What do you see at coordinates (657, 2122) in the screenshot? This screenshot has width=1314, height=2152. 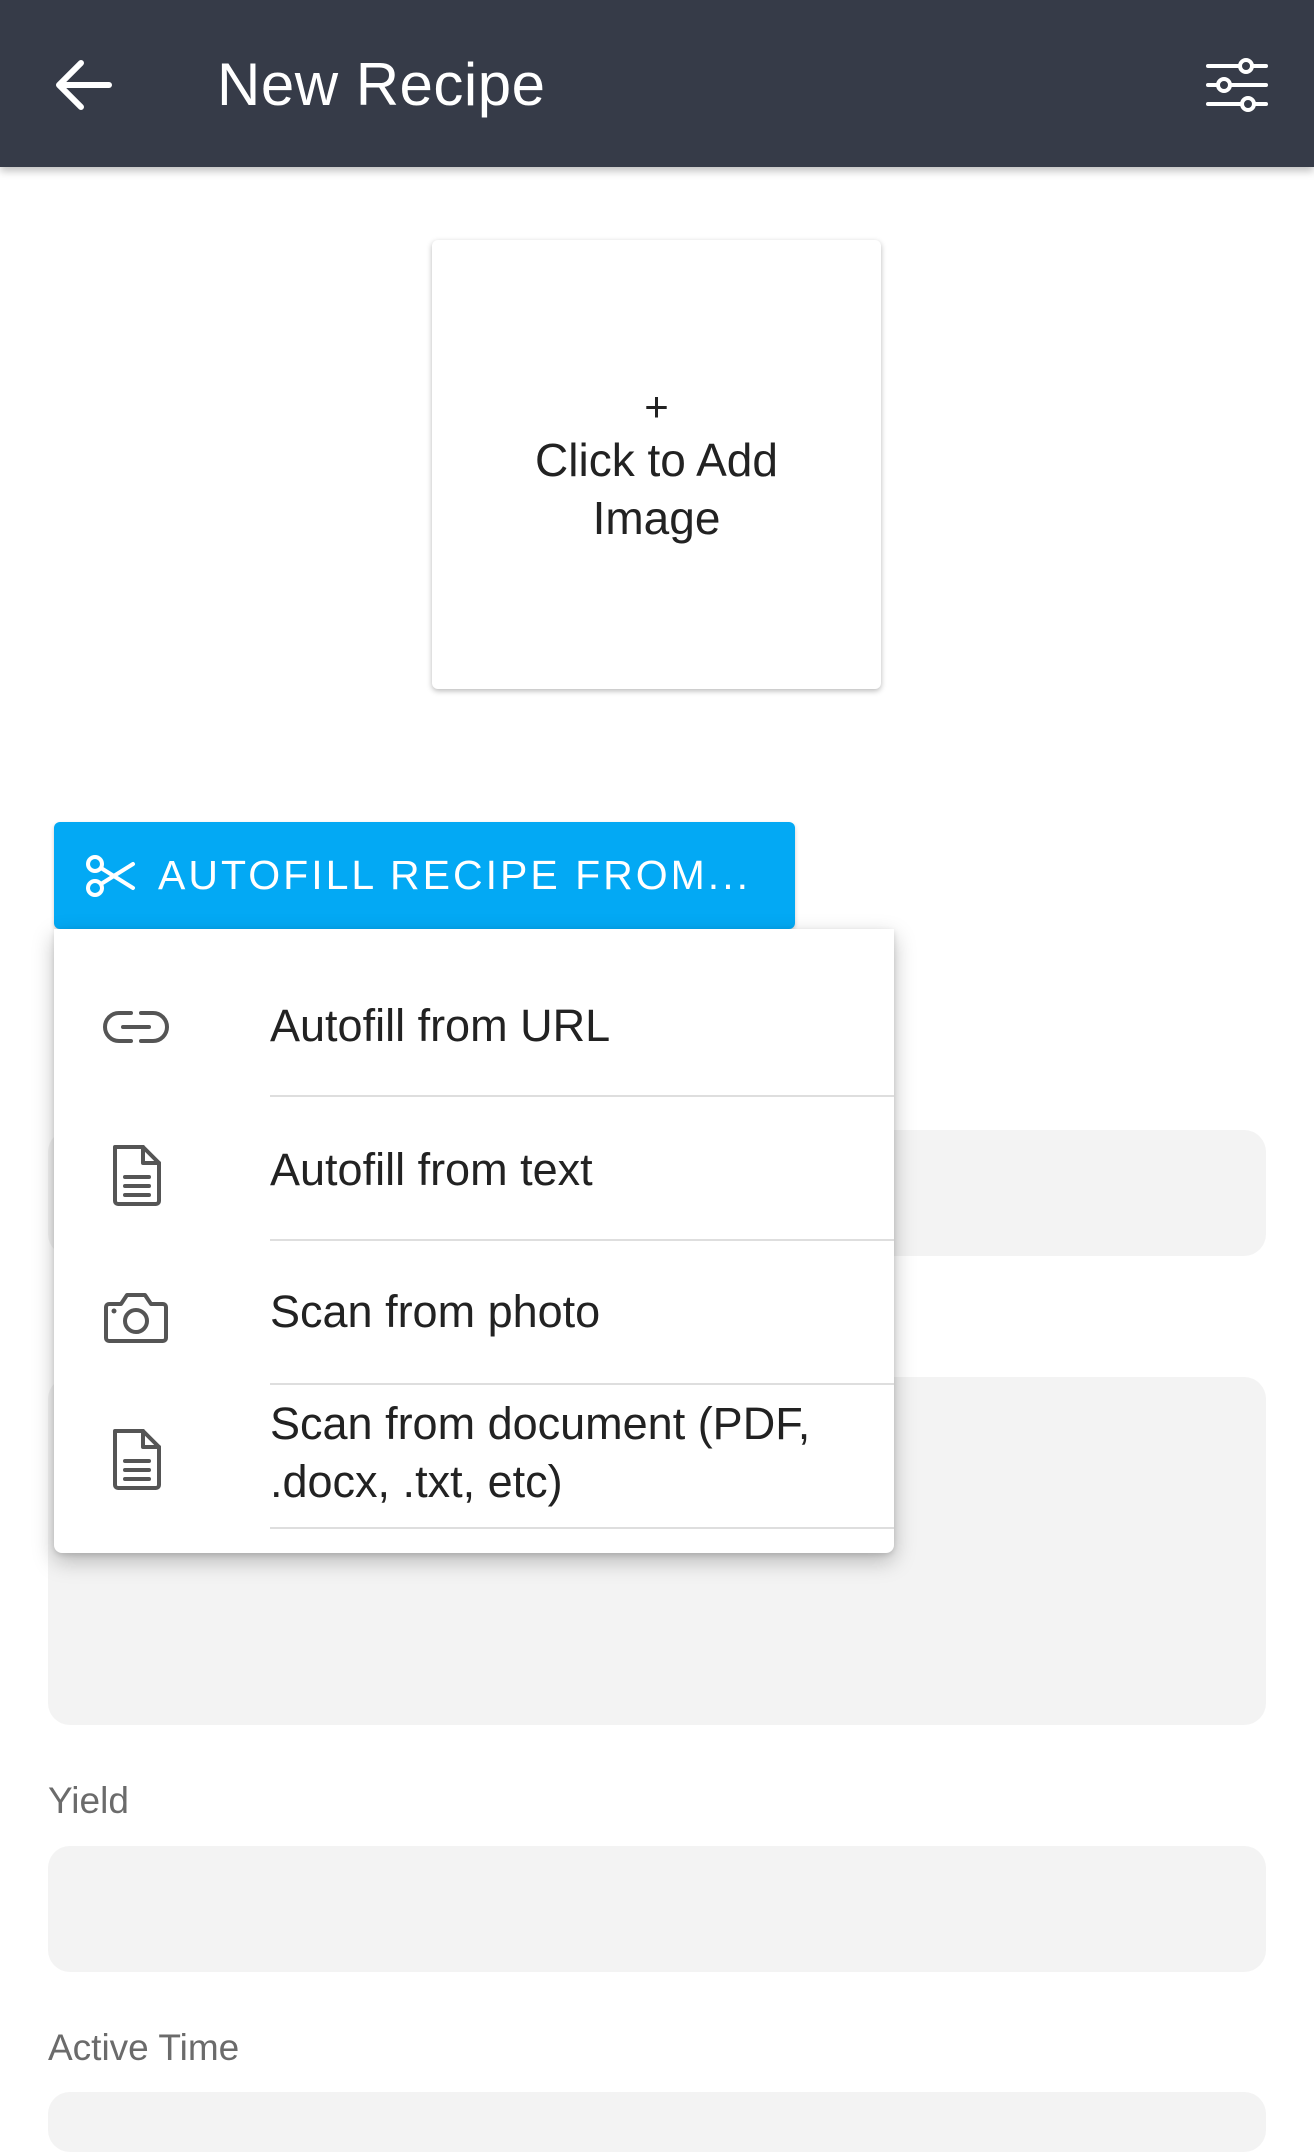 I see `active-time-input` at bounding box center [657, 2122].